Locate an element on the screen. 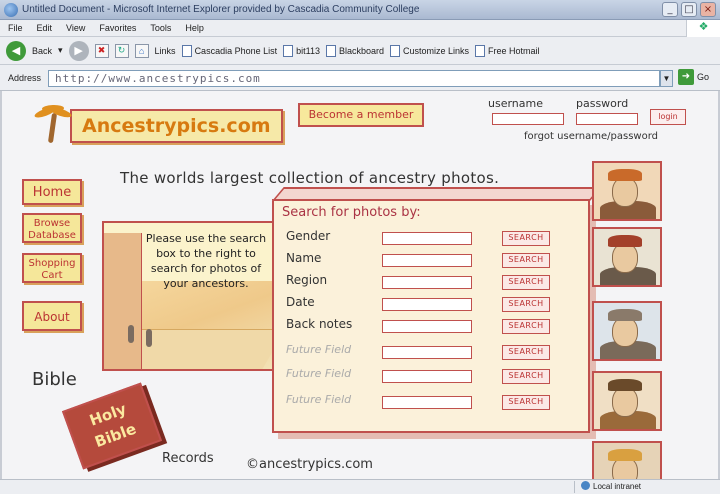 The image size is (720, 494). stop-icon: ✖ is located at coordinates (101, 50).